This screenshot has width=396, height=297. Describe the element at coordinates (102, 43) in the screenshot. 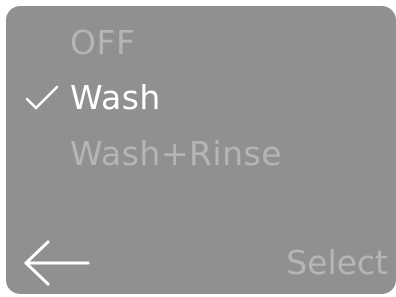

I see `menu-item-off: OFF` at that location.